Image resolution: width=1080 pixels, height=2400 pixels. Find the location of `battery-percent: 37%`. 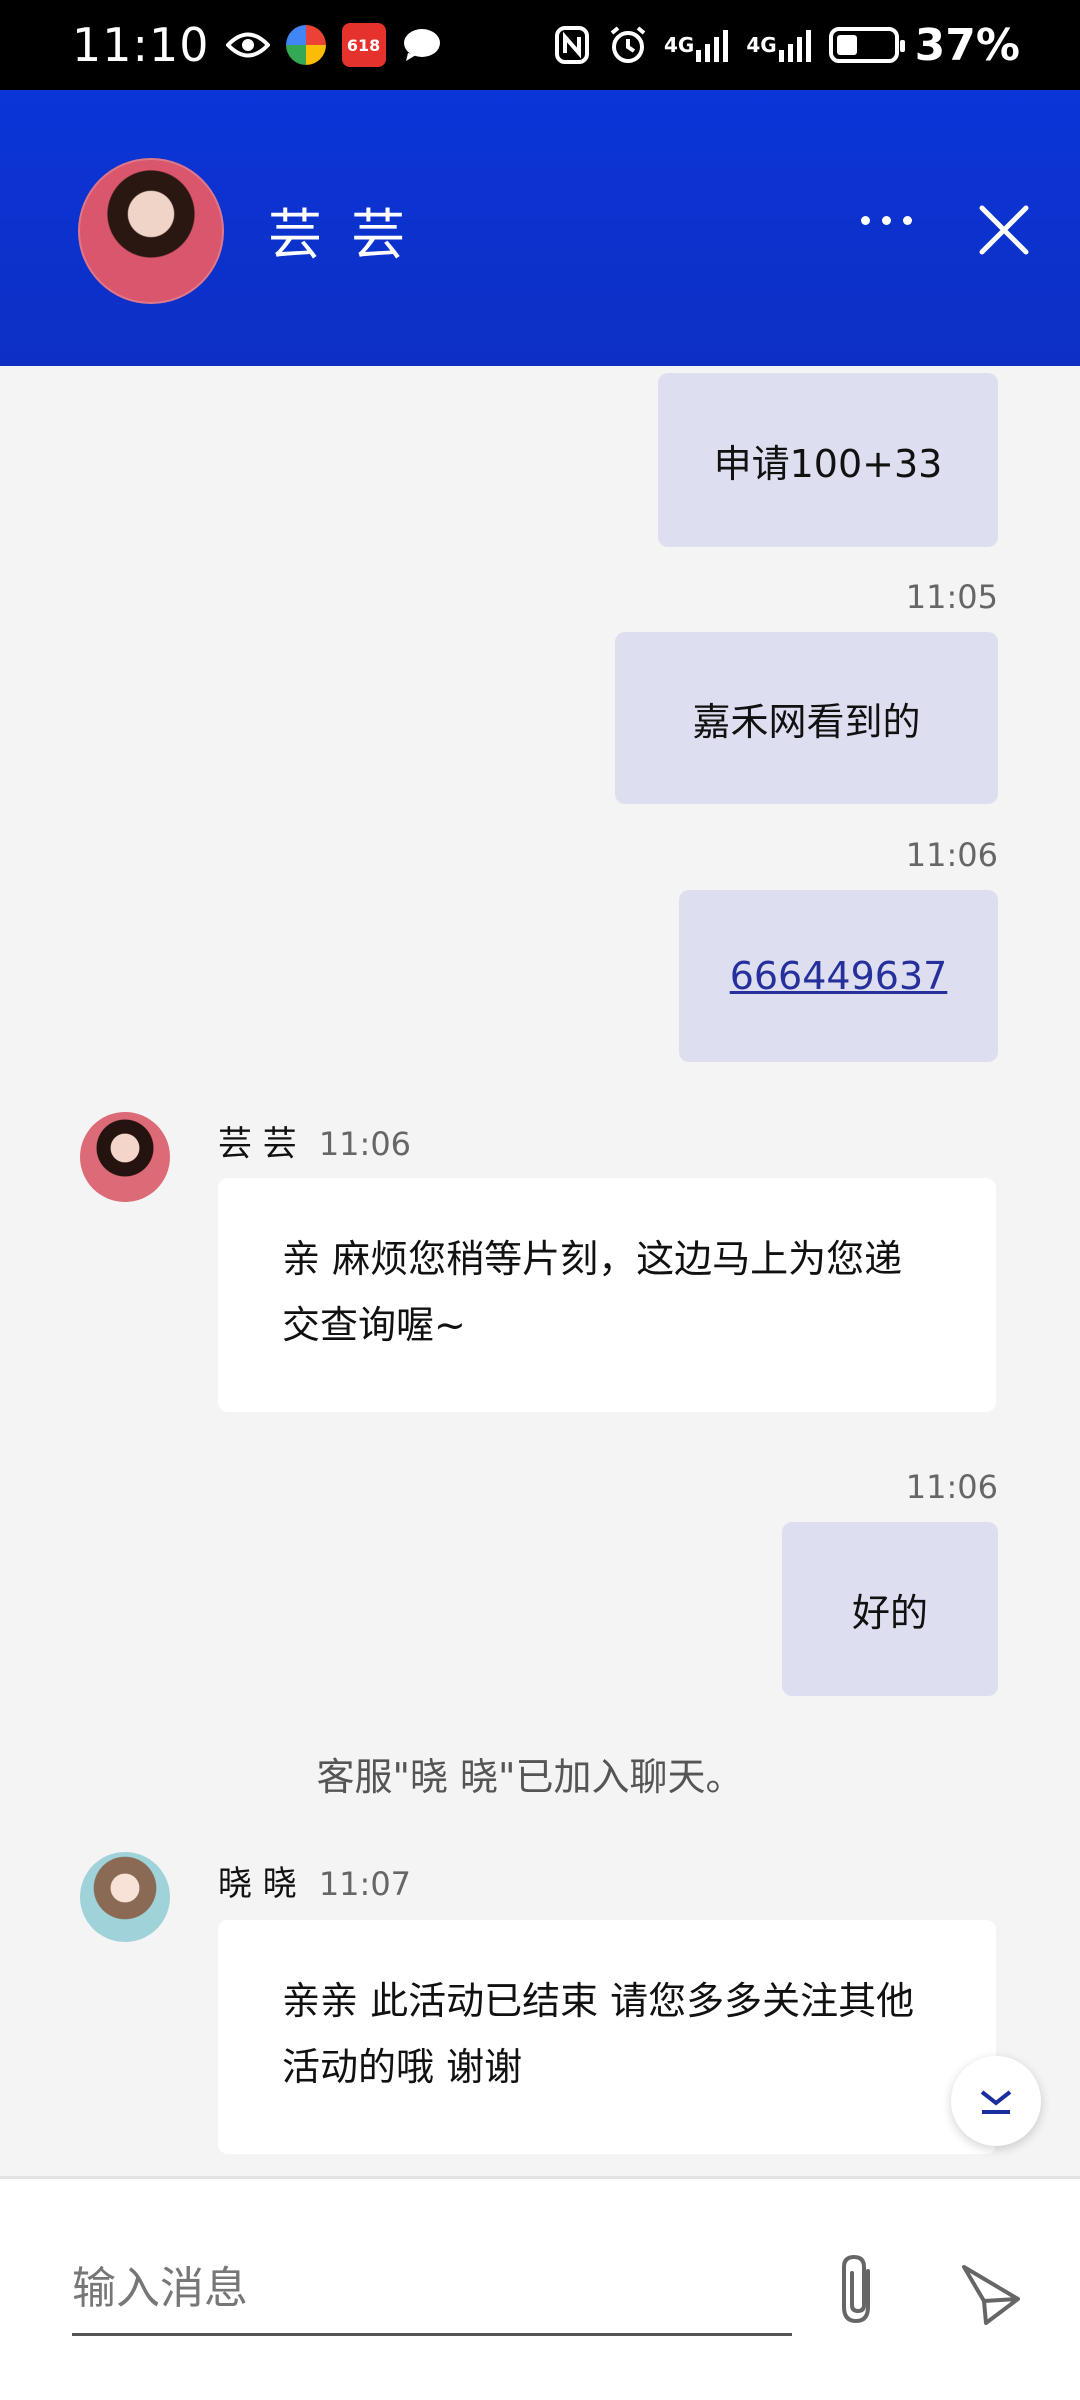

battery-percent: 37% is located at coordinates (967, 45).